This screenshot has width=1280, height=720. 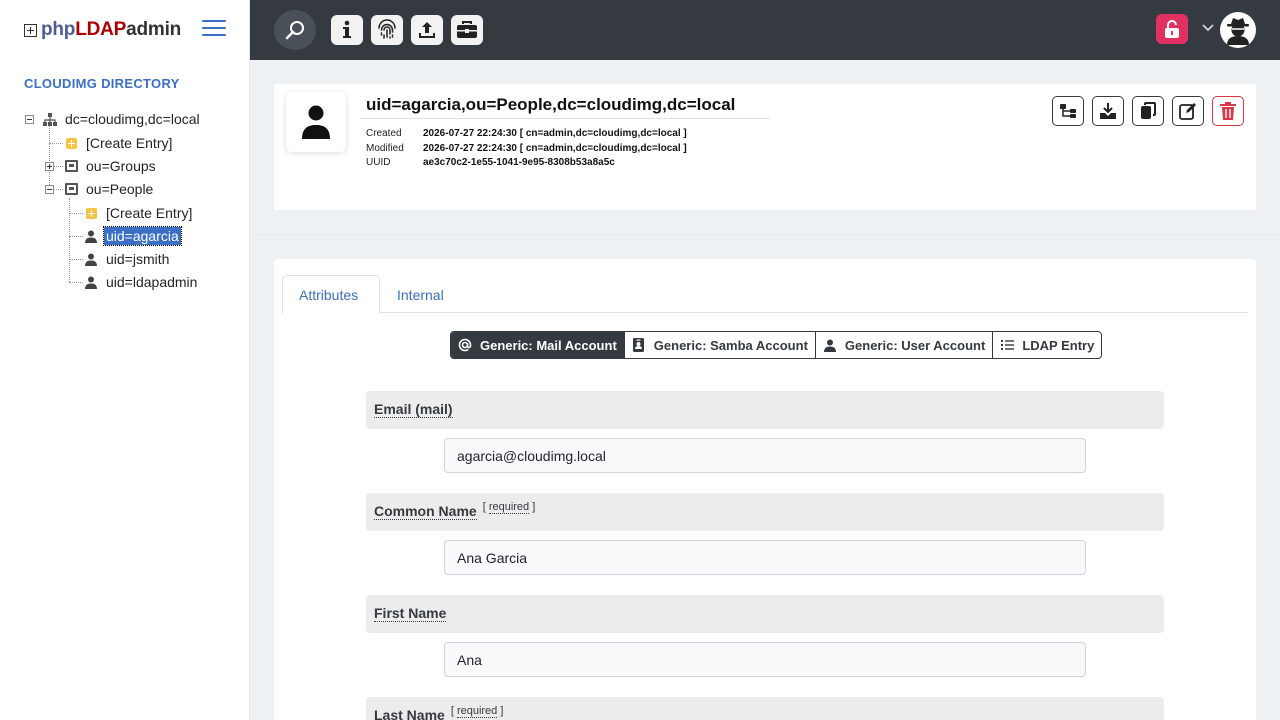 What do you see at coordinates (719, 345) in the screenshot?
I see `template-samba-account: Generic: Samba Account` at bounding box center [719, 345].